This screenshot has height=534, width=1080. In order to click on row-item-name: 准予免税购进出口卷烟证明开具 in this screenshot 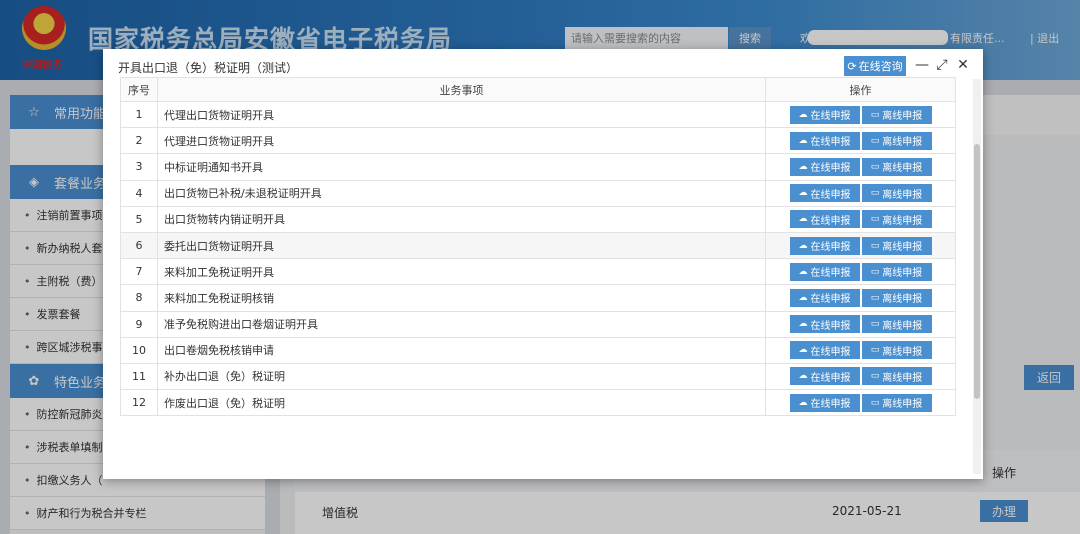, I will do `click(461, 324)`.